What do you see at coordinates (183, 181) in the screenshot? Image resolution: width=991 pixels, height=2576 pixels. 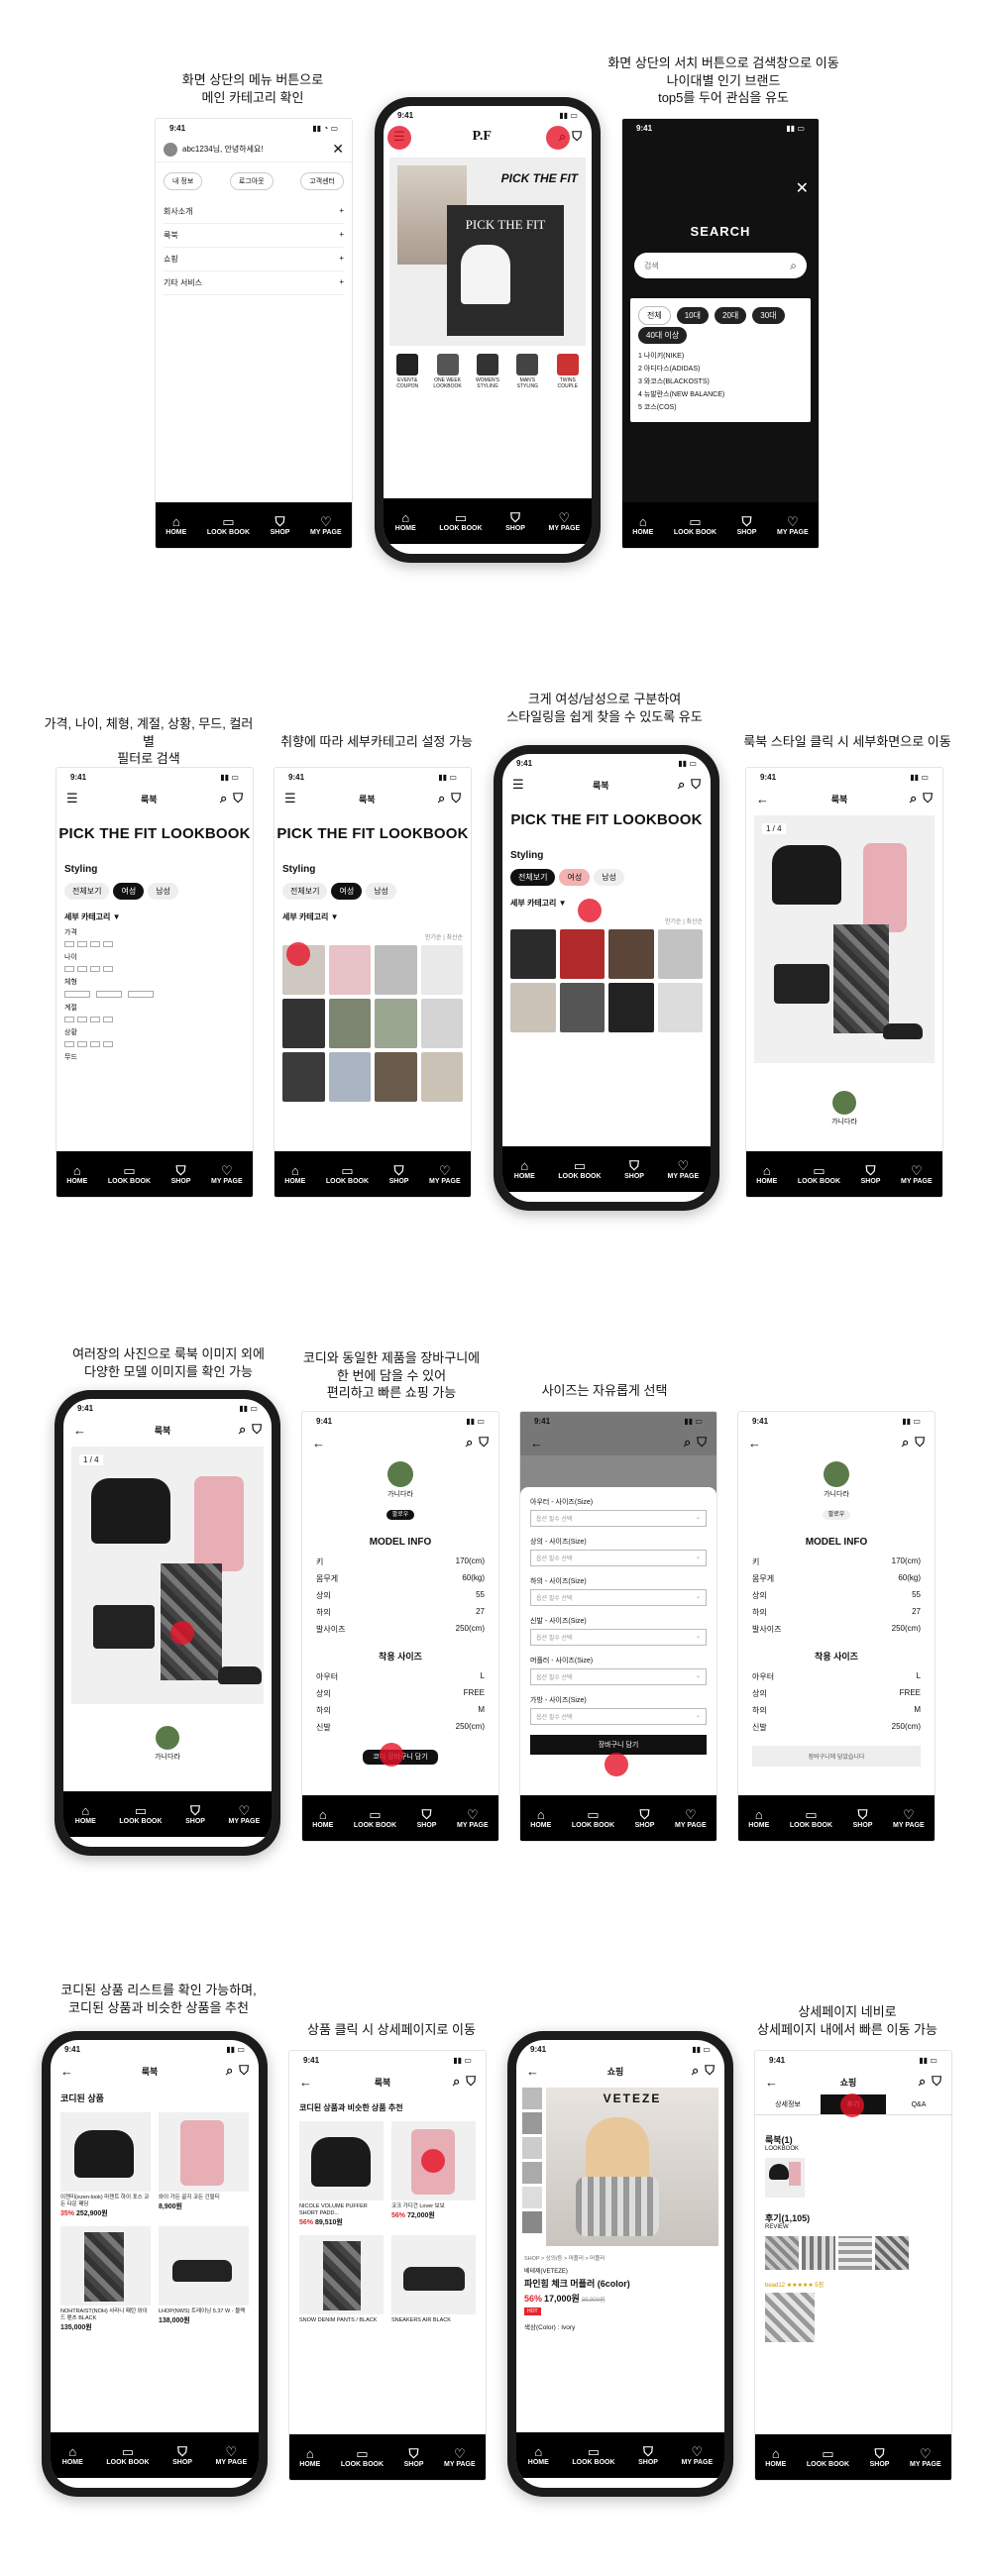 I see `quick-my-info: 내 정보` at bounding box center [183, 181].